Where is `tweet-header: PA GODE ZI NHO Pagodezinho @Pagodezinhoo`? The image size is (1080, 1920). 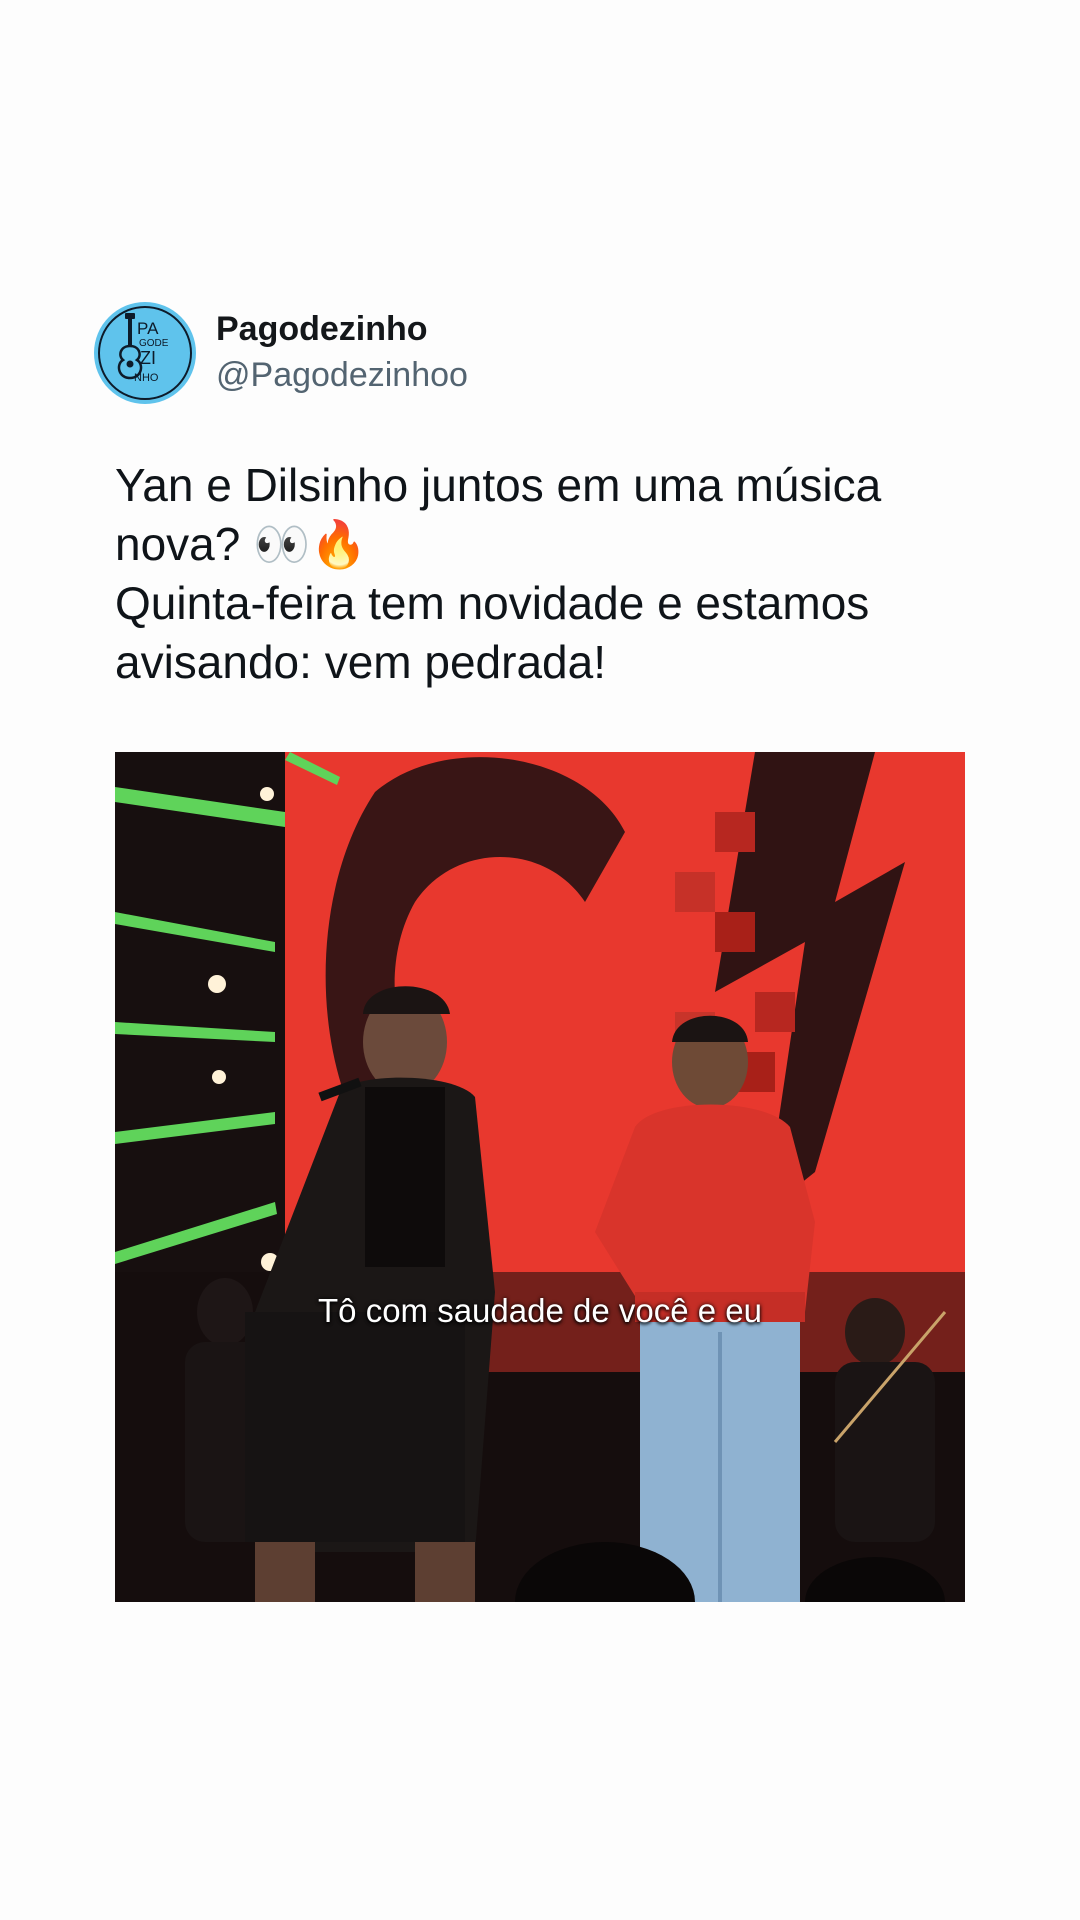 tweet-header: PA GODE ZI NHO Pagodezinho @Pagodezinhoo is located at coordinates (281, 353).